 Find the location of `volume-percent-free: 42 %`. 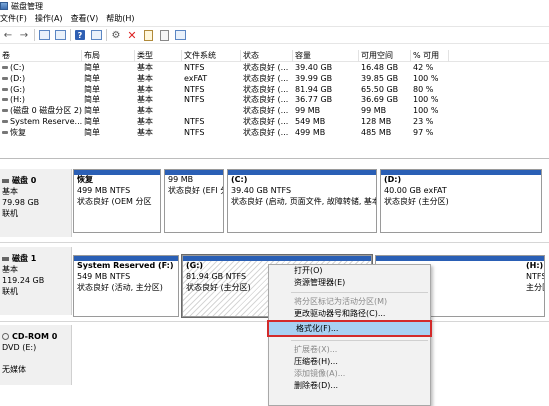

volume-percent-free: 42 % is located at coordinates (423, 67).